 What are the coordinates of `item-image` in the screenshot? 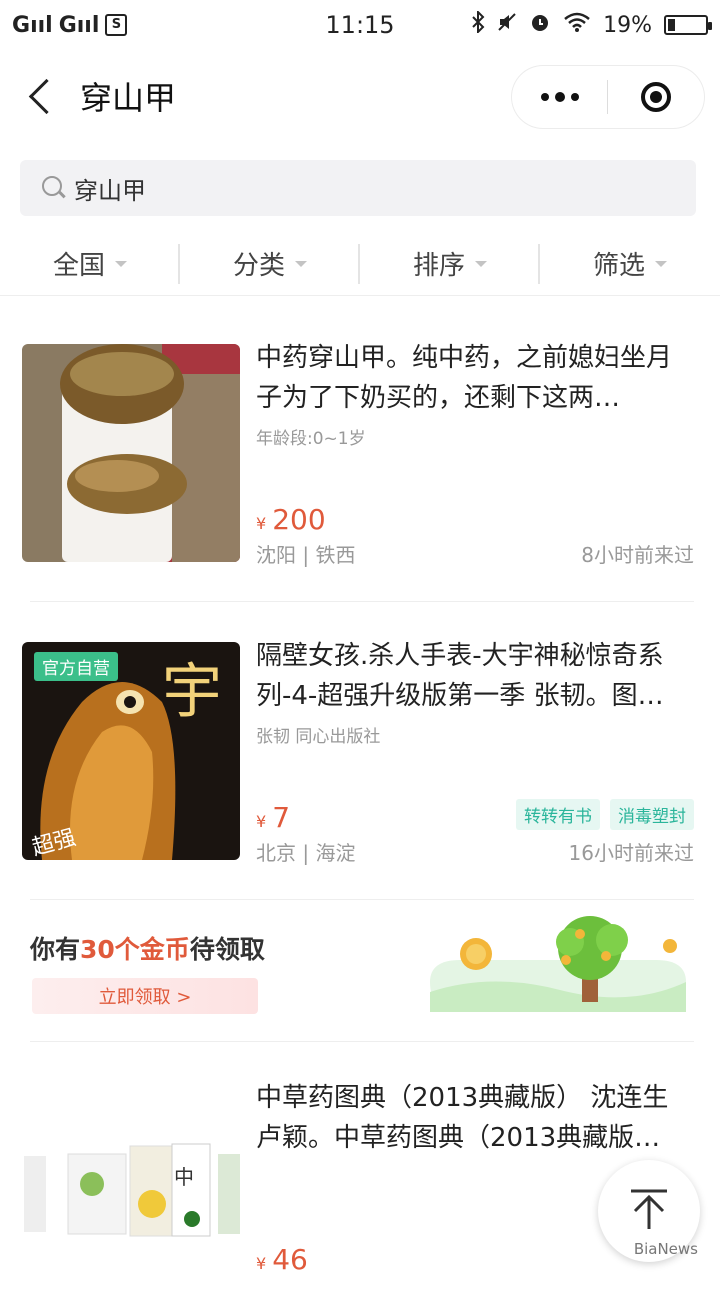 It's located at (131, 453).